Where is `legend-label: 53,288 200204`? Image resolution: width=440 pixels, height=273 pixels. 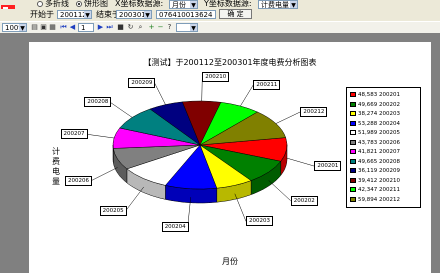 legend-label: 53,288 200204 is located at coordinates (379, 123).